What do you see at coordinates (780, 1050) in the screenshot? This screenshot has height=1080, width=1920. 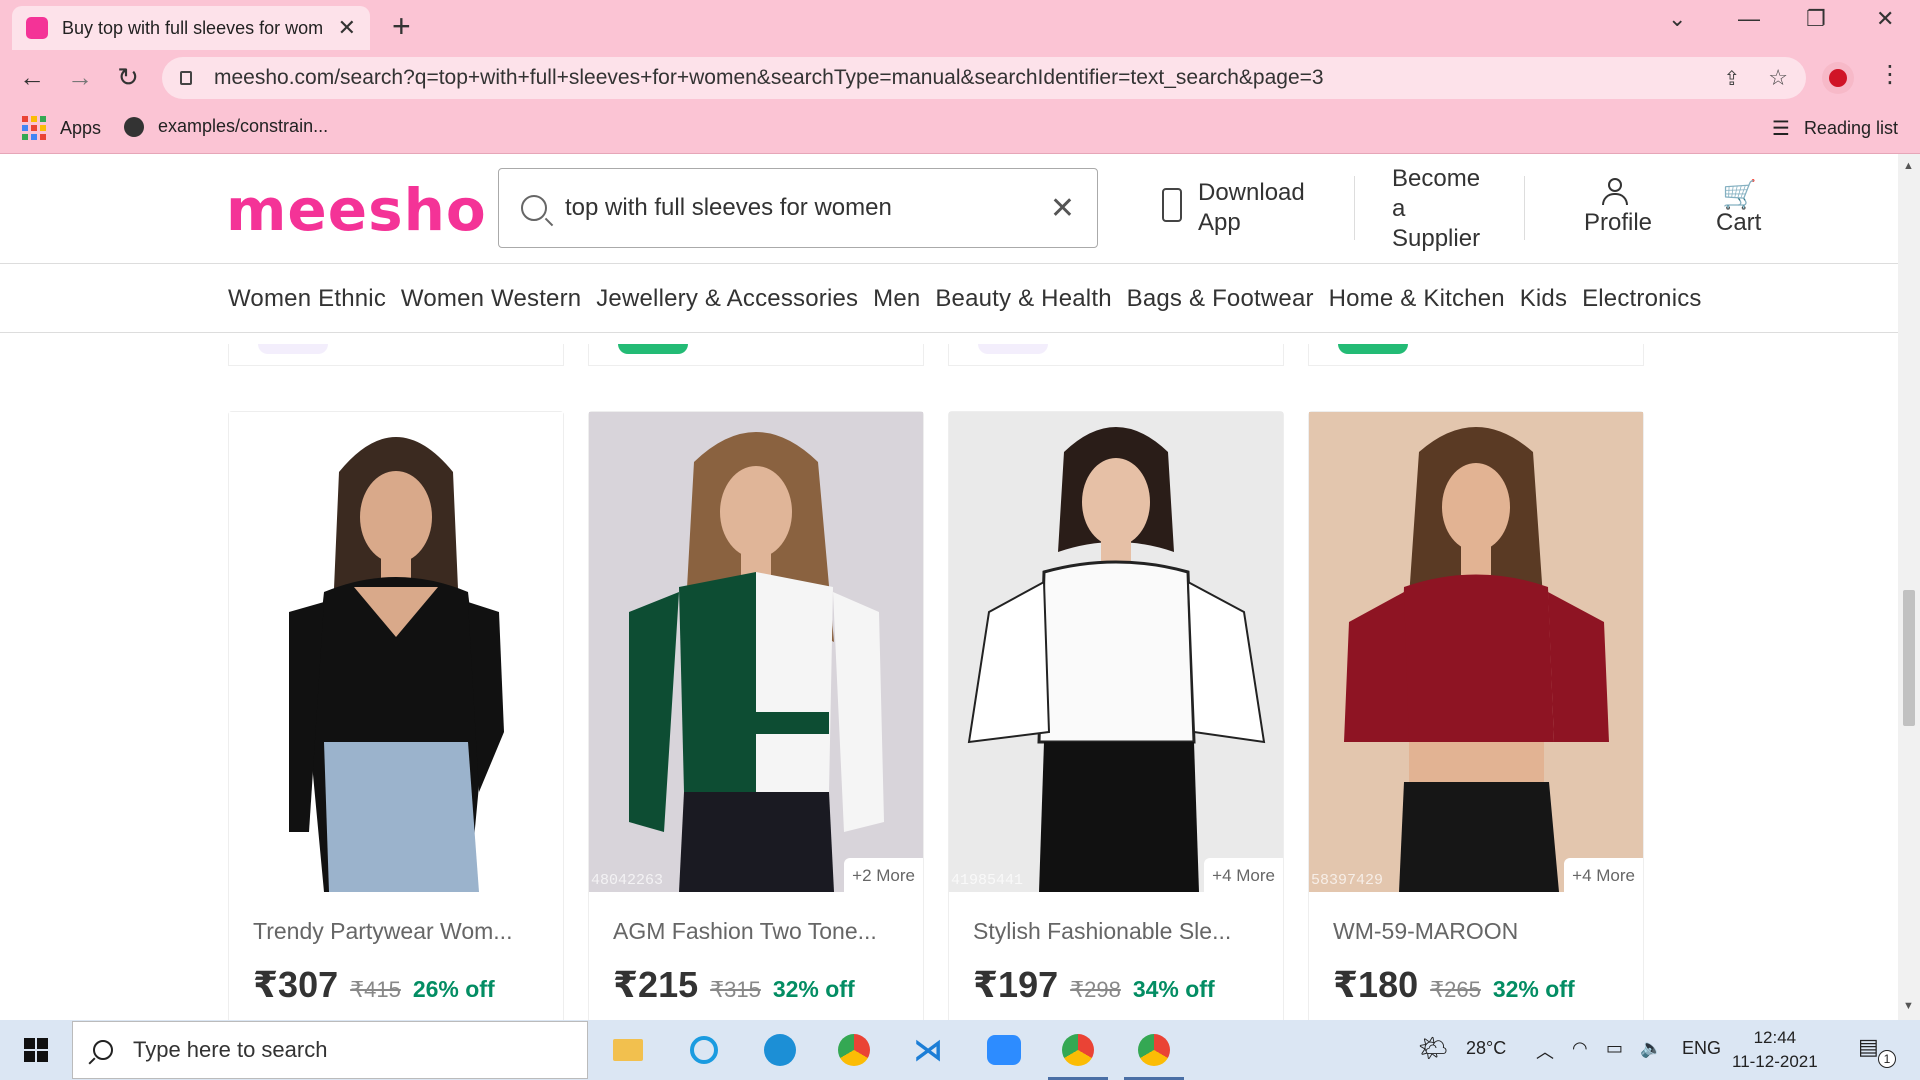 I see `edge-browser-icon` at bounding box center [780, 1050].